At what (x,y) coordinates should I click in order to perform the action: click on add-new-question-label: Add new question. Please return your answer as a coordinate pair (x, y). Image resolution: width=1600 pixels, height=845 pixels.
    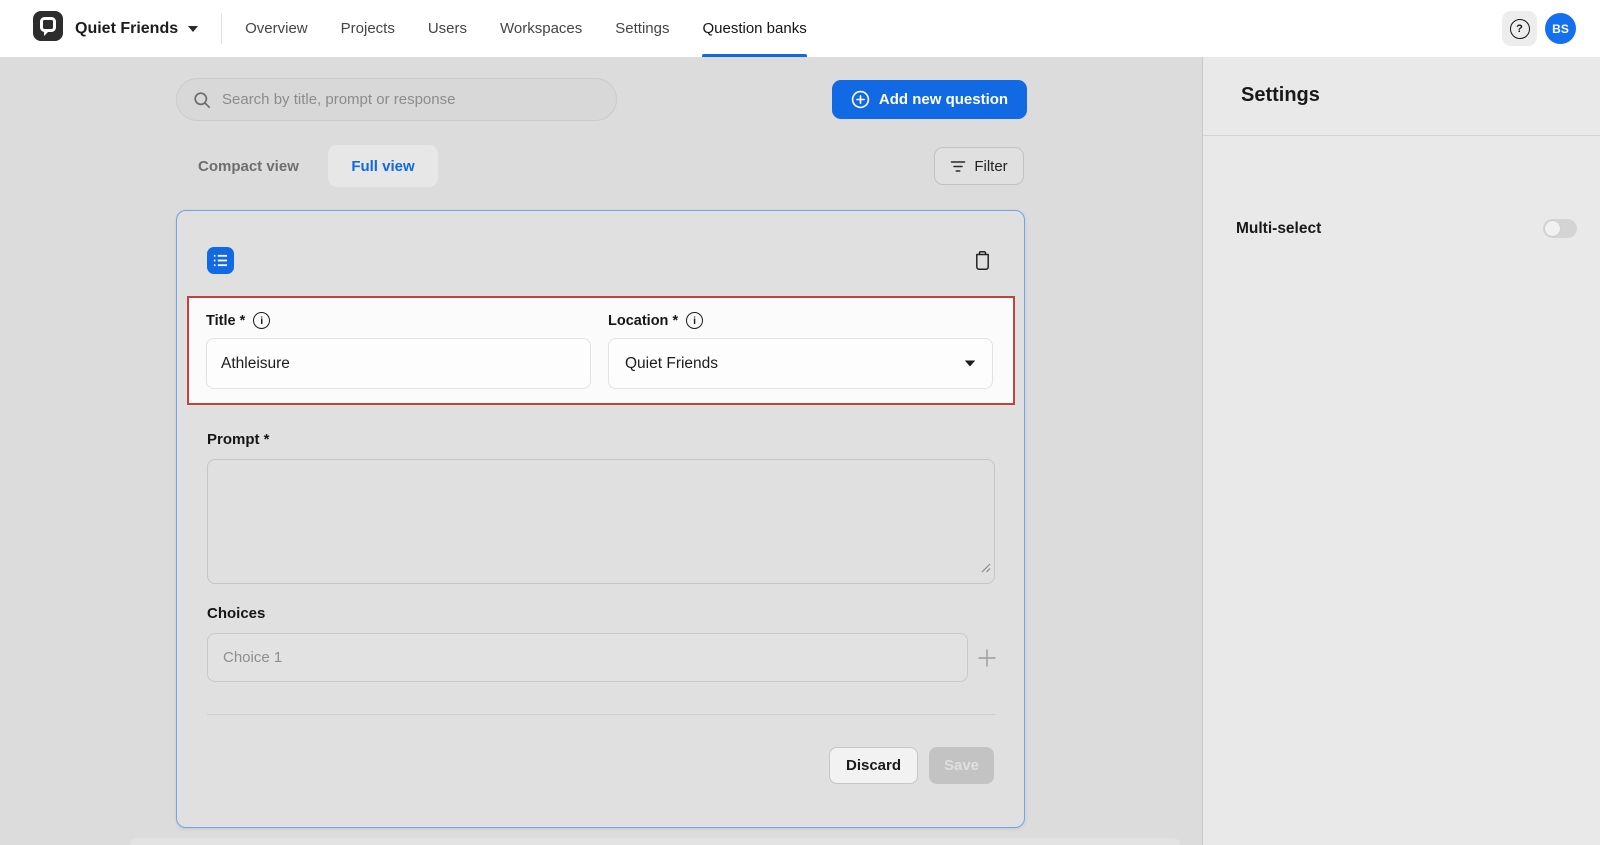
    Looking at the image, I should click on (943, 99).